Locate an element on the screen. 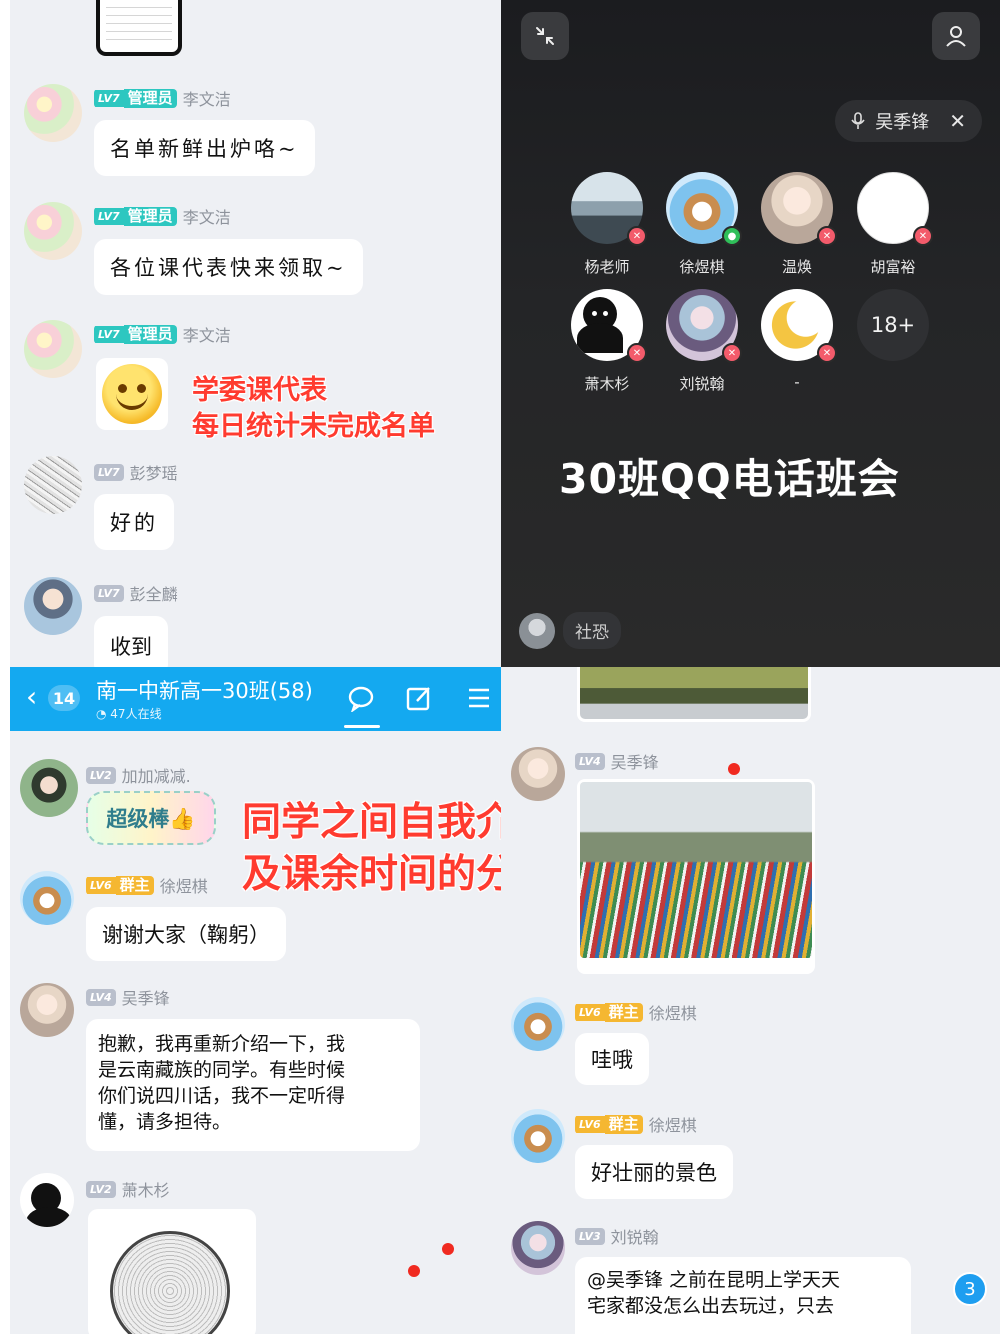 This screenshot has width=1000, height=1334. message-bubble: 好的 is located at coordinates (134, 522).